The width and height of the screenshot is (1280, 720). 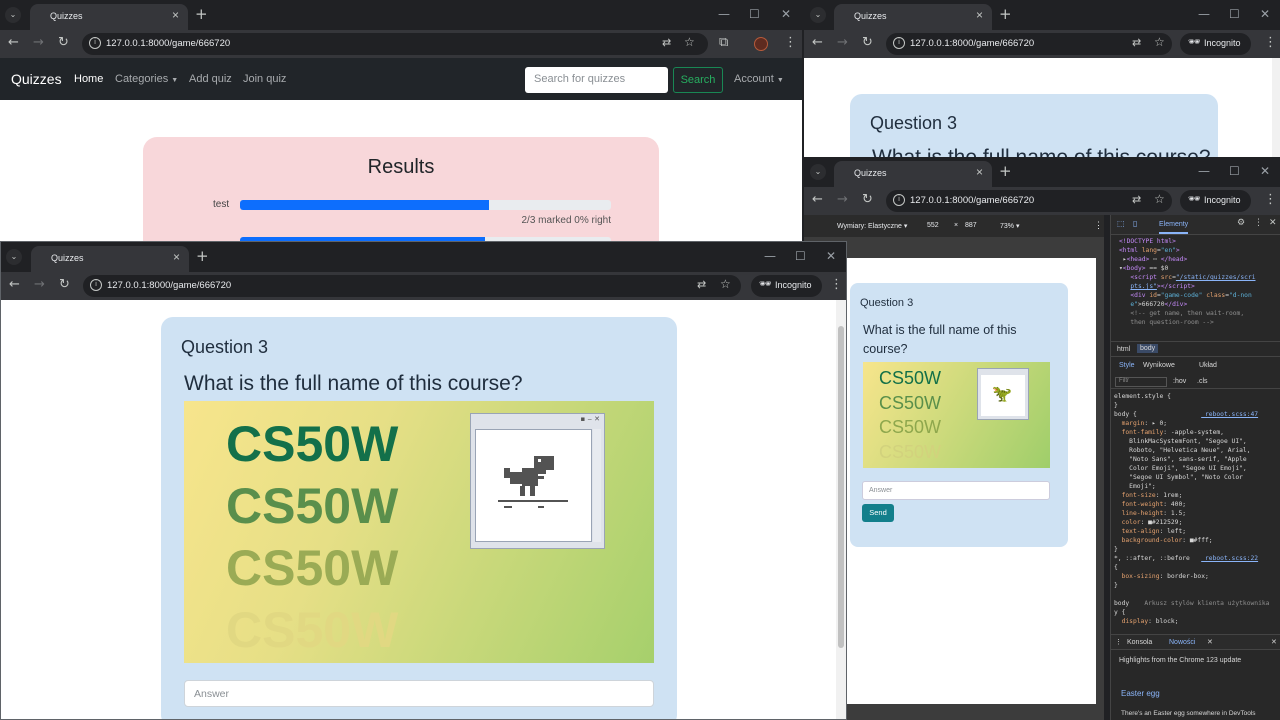 I want to click on settings-icon: ⚙, so click(x=1241, y=223).